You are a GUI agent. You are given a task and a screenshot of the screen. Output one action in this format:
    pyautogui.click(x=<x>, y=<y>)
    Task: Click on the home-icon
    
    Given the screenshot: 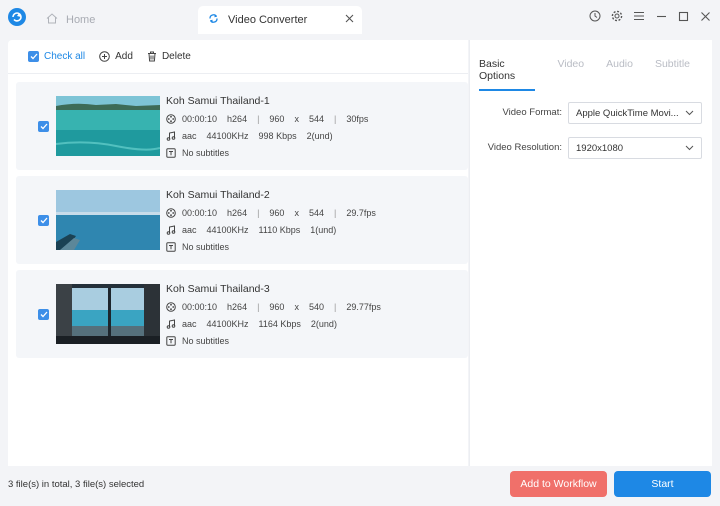 What is the action you would take?
    pyautogui.click(x=52, y=20)
    